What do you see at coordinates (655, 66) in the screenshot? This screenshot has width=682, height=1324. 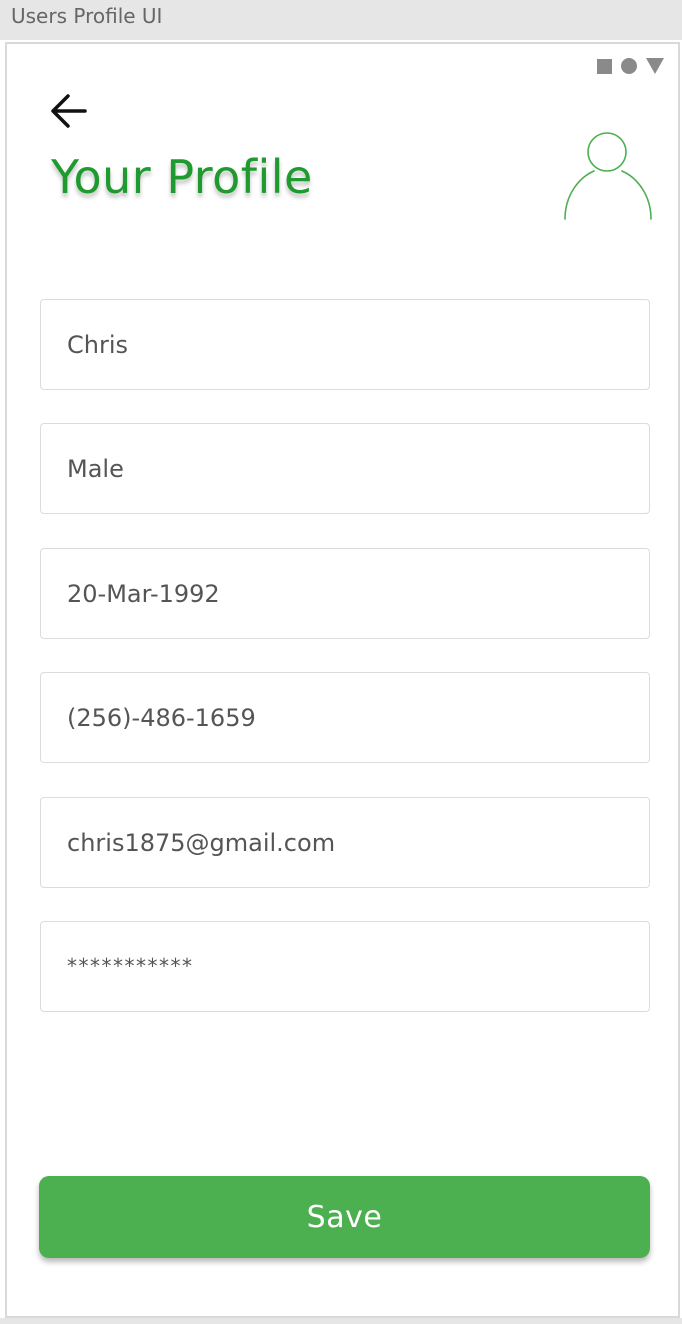 I see `triangle-icon` at bounding box center [655, 66].